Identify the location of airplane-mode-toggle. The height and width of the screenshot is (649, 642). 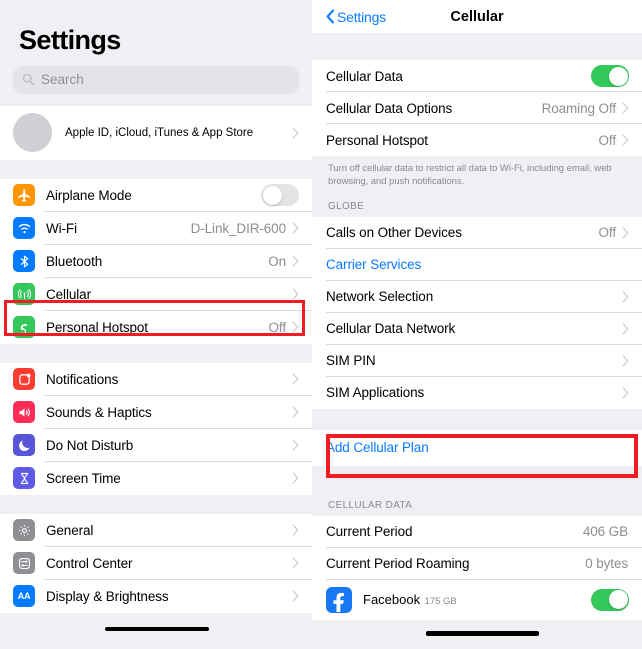
(280, 195).